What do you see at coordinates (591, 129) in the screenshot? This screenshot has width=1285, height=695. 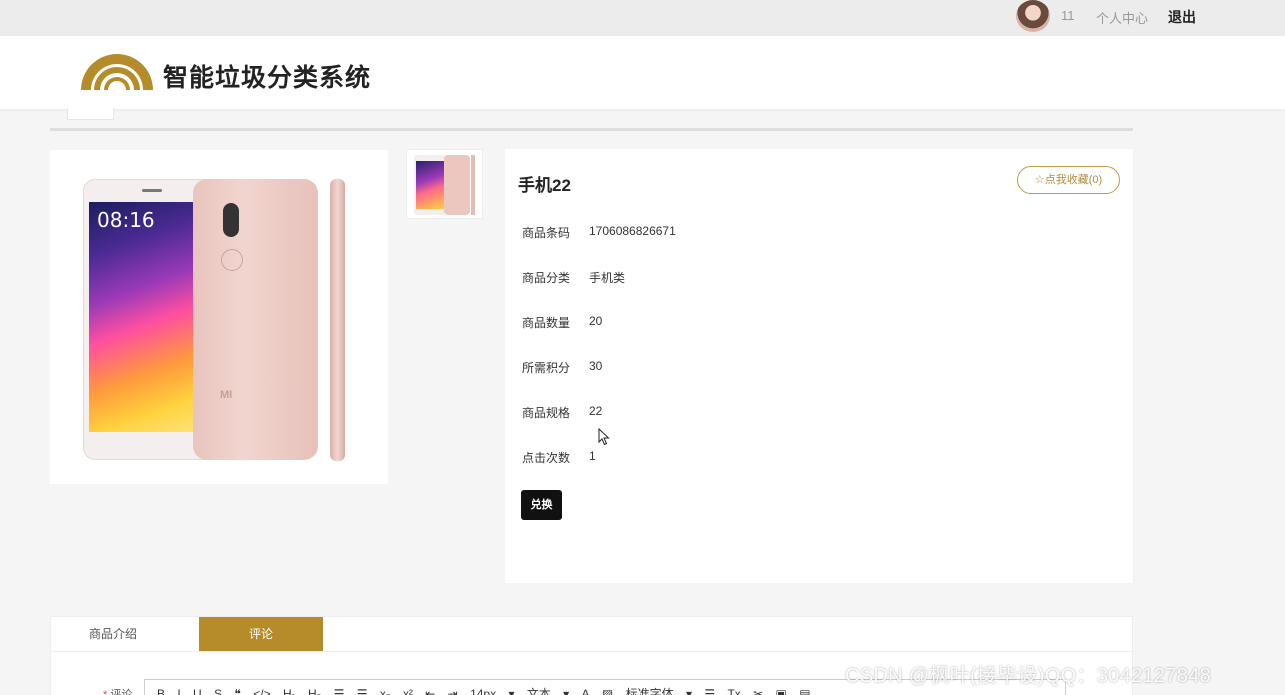 I see `divider` at bounding box center [591, 129].